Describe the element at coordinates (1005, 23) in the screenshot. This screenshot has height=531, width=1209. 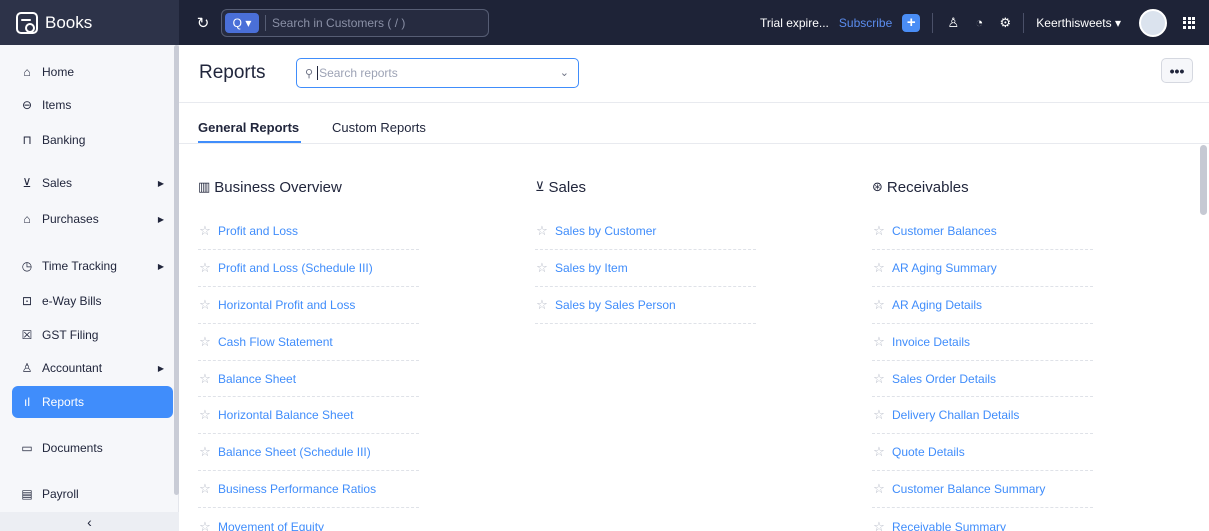
I see `gear-icon: ⚙` at that location.